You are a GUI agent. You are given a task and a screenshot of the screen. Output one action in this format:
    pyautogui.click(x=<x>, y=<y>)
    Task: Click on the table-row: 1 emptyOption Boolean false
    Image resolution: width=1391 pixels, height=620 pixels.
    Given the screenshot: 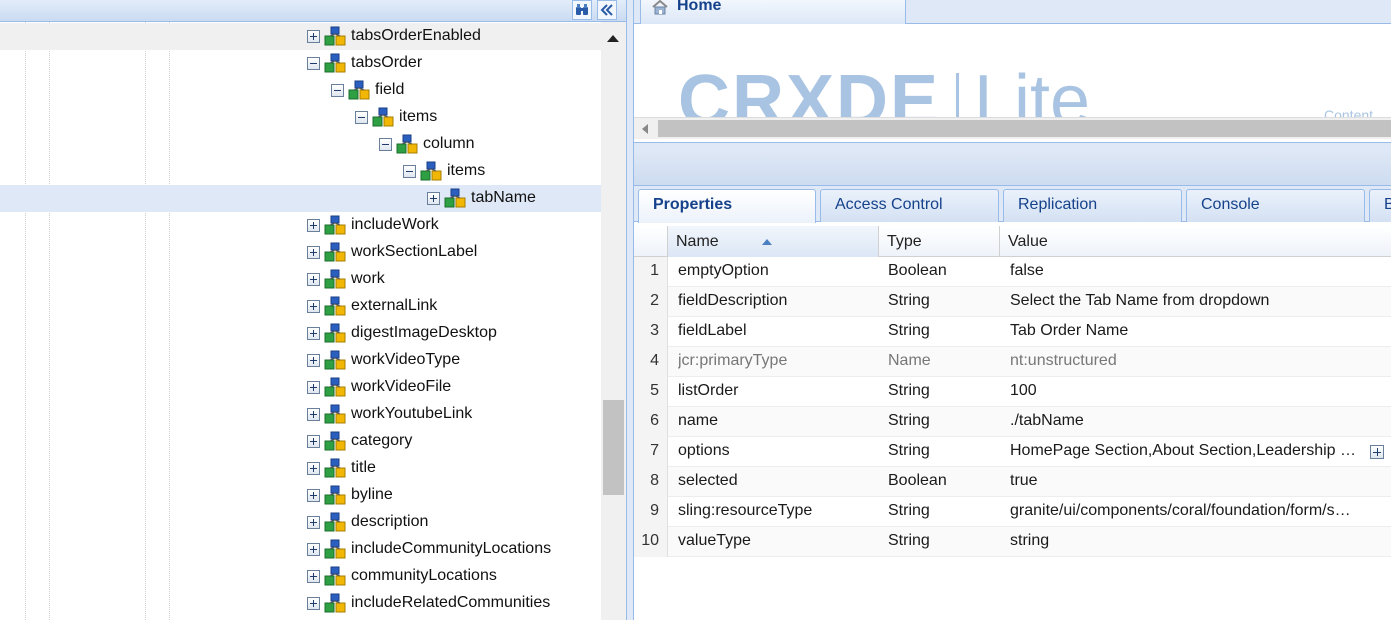 What is the action you would take?
    pyautogui.click(x=1012, y=272)
    